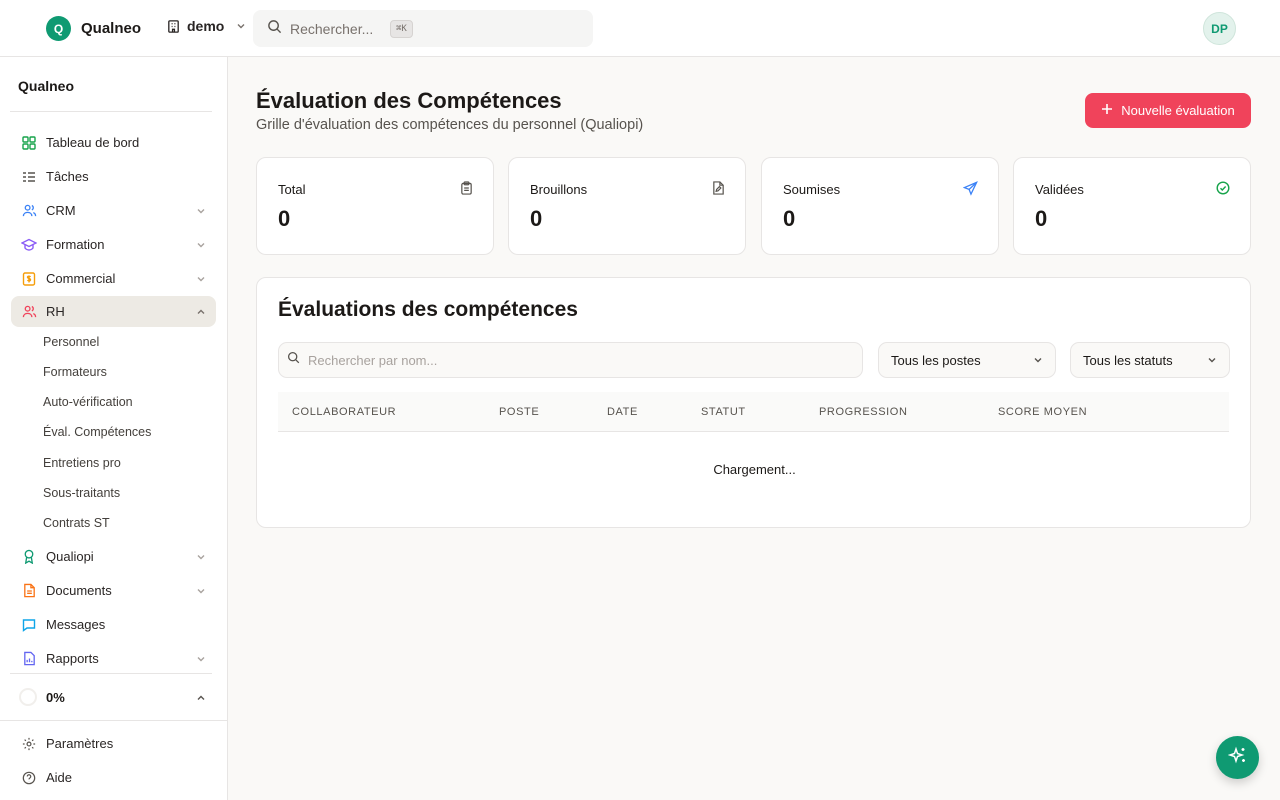 This screenshot has width=1280, height=800. What do you see at coordinates (93, 142) in the screenshot?
I see `sidebar-item-label: Tableau de bord` at bounding box center [93, 142].